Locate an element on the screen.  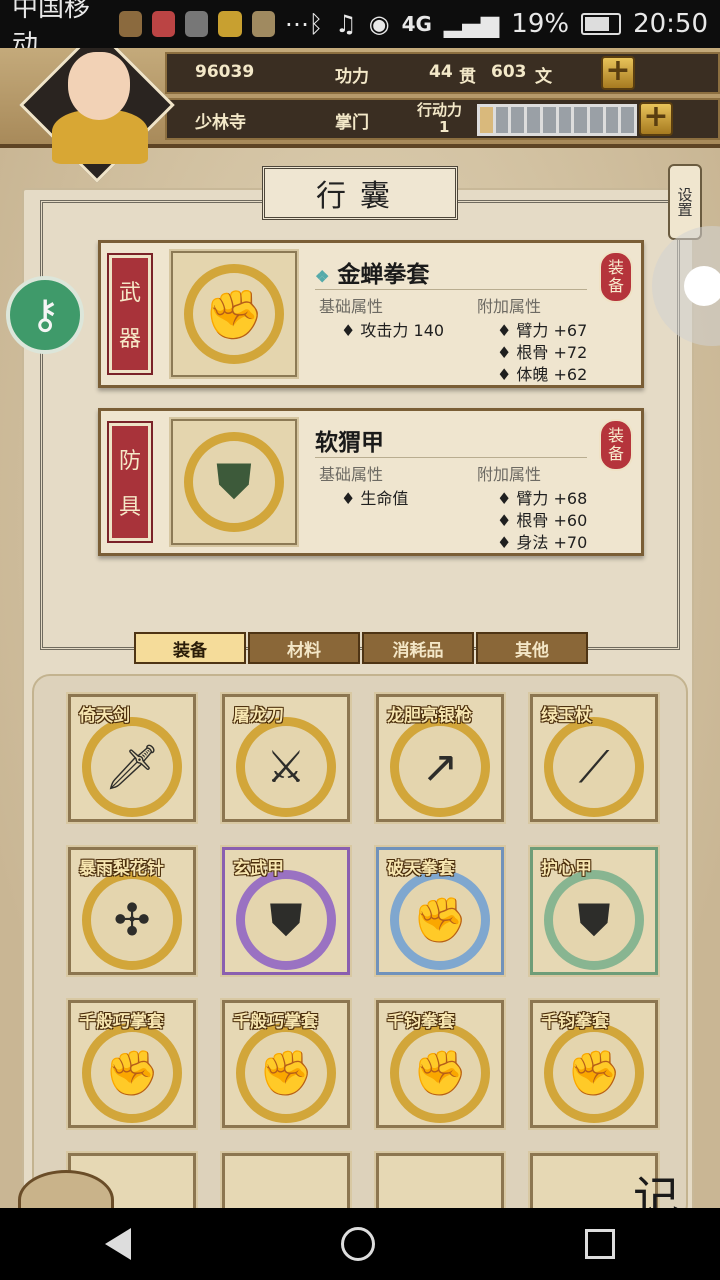
log-button: 记 is located at coordinates (656, 1184).